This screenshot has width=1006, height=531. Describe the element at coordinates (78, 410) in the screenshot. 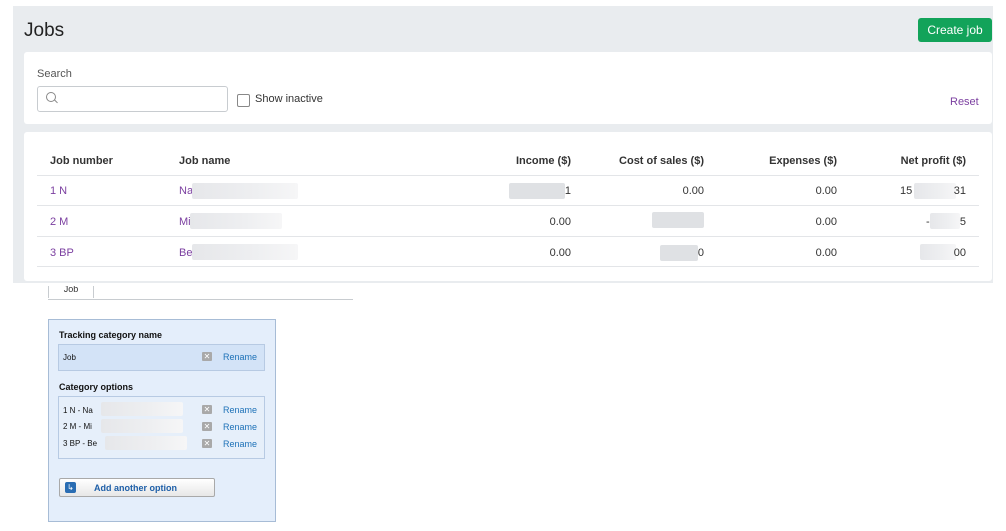

I see `option-label: 1 N - Na` at that location.